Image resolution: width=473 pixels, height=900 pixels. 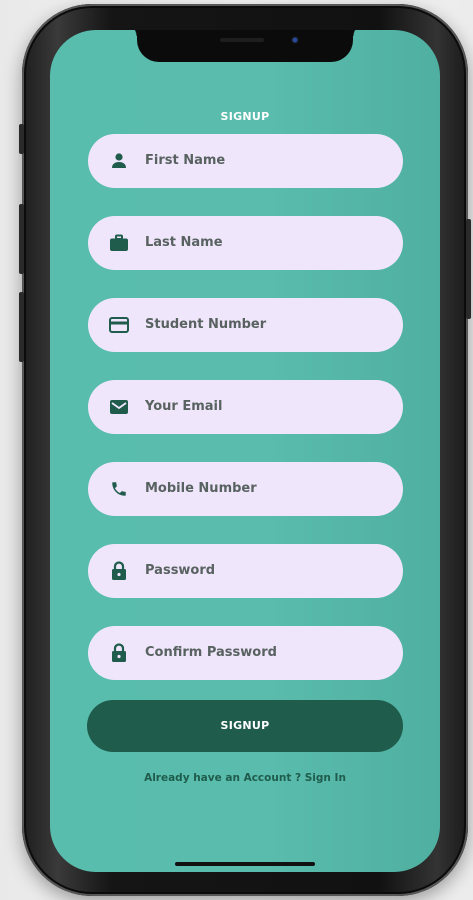 What do you see at coordinates (211, 652) in the screenshot?
I see `confirm-password-placeholder: Confirm Password` at bounding box center [211, 652].